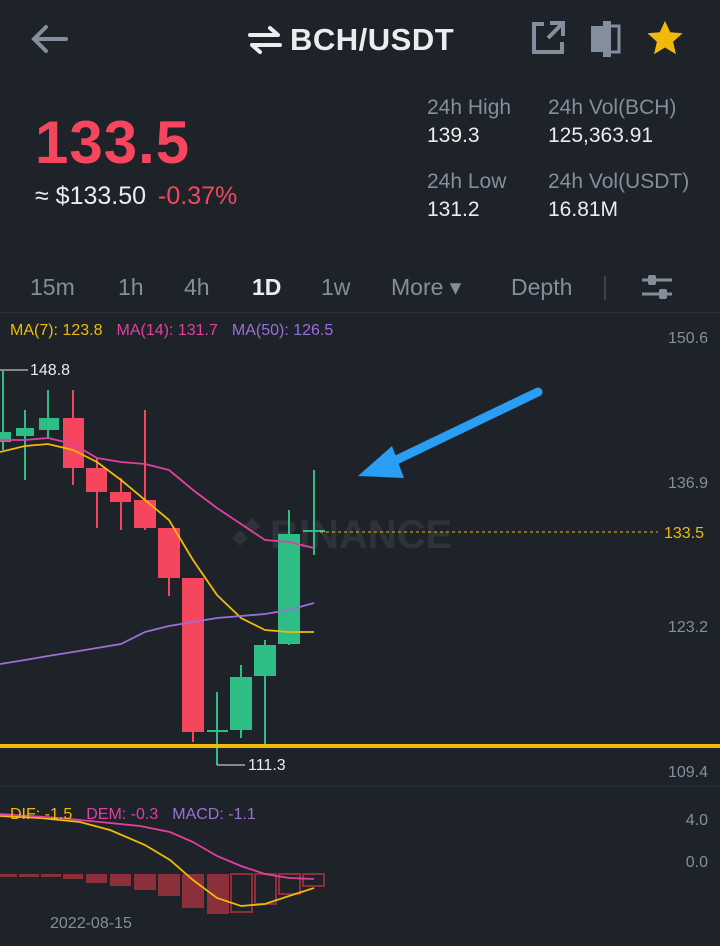 The width and height of the screenshot is (720, 946). I want to click on tab-1d: 1D, so click(266, 287).